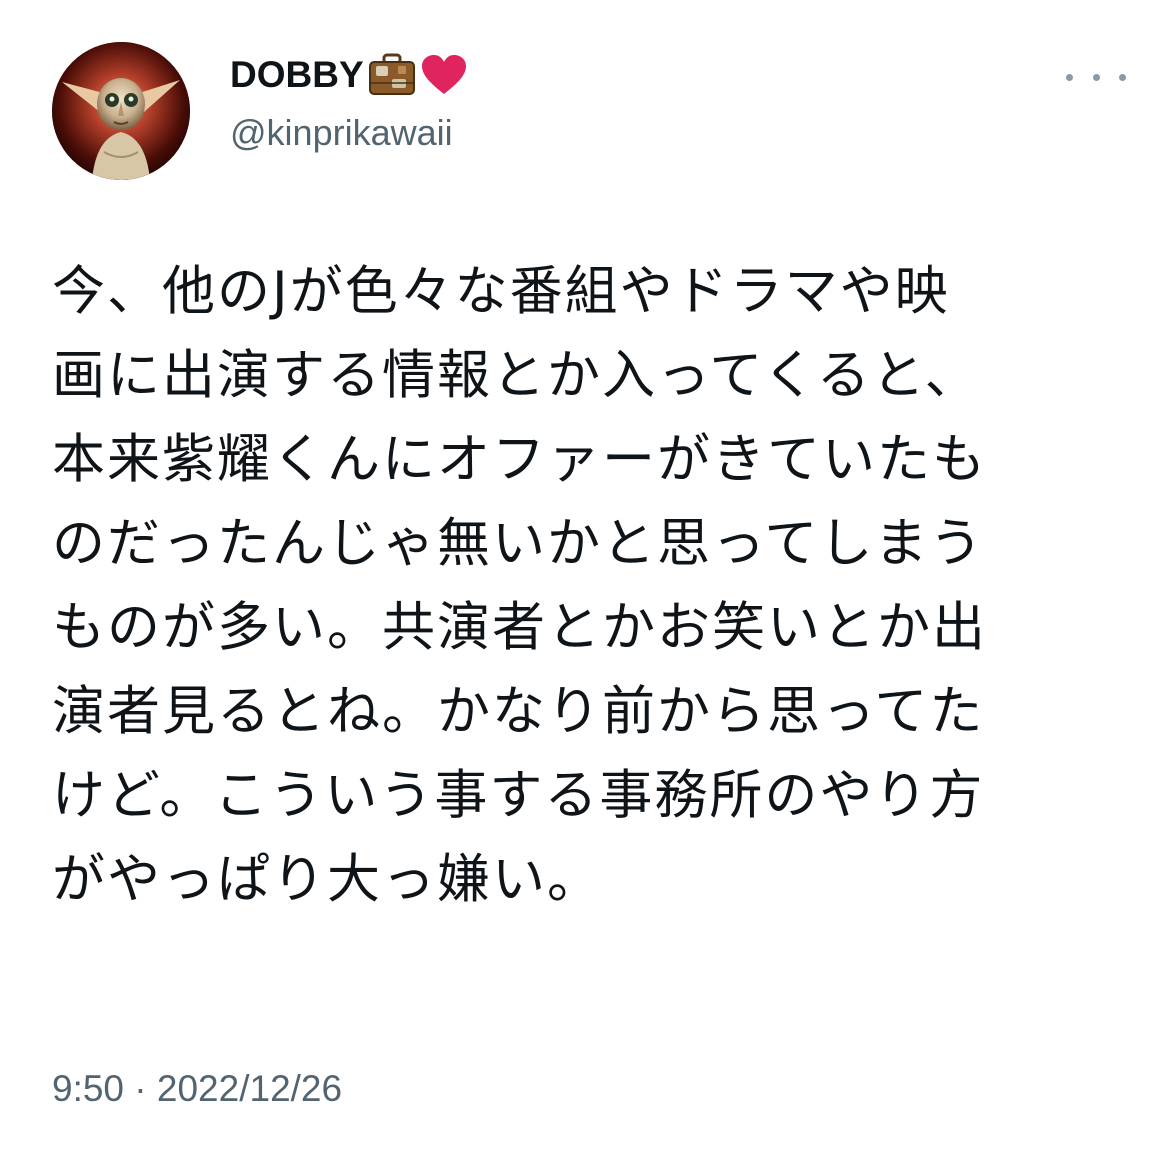 This screenshot has width=1169, height=1152. What do you see at coordinates (88, 1088) in the screenshot?
I see `tweet-time: 9:50` at bounding box center [88, 1088].